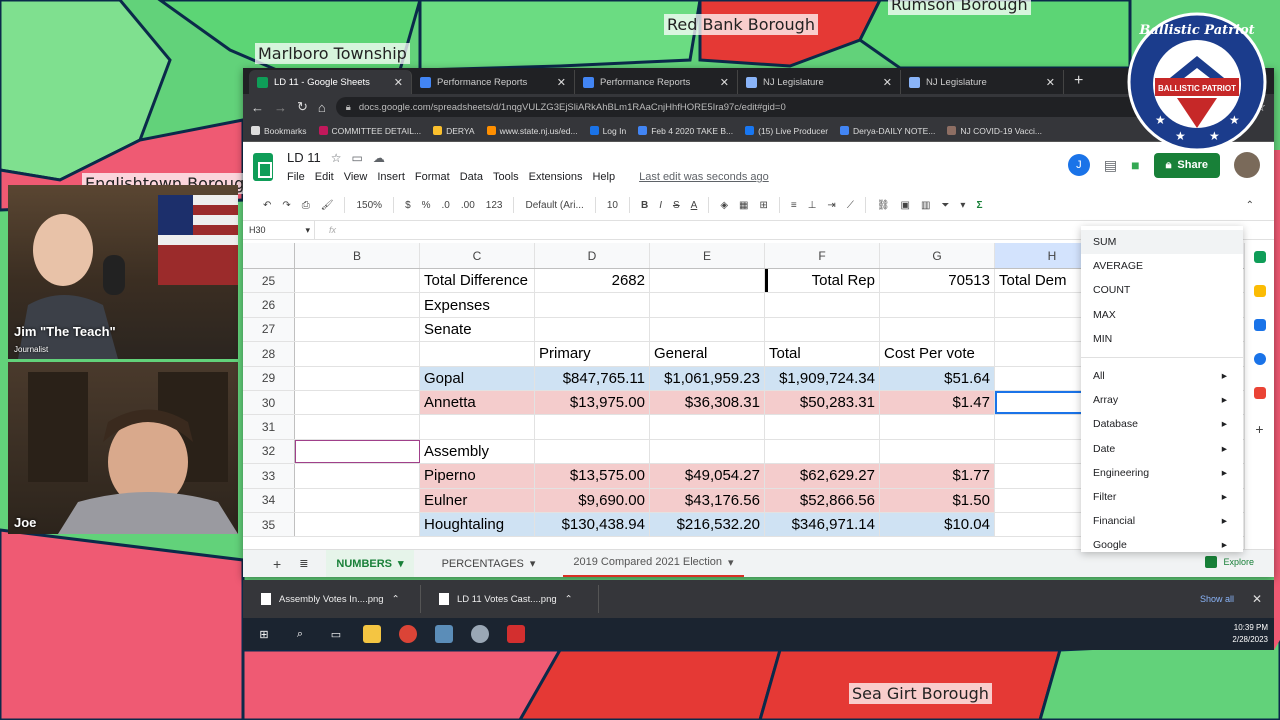  I want to click on grid-cell: $1,909,724.34, so click(822, 378).